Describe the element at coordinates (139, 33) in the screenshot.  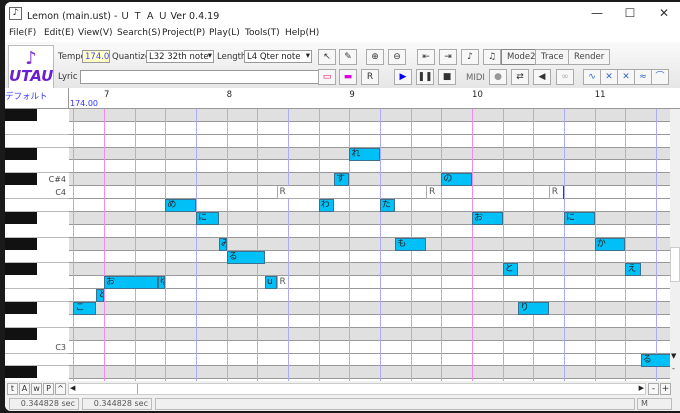
I see `menu-search: Search(S)` at that location.